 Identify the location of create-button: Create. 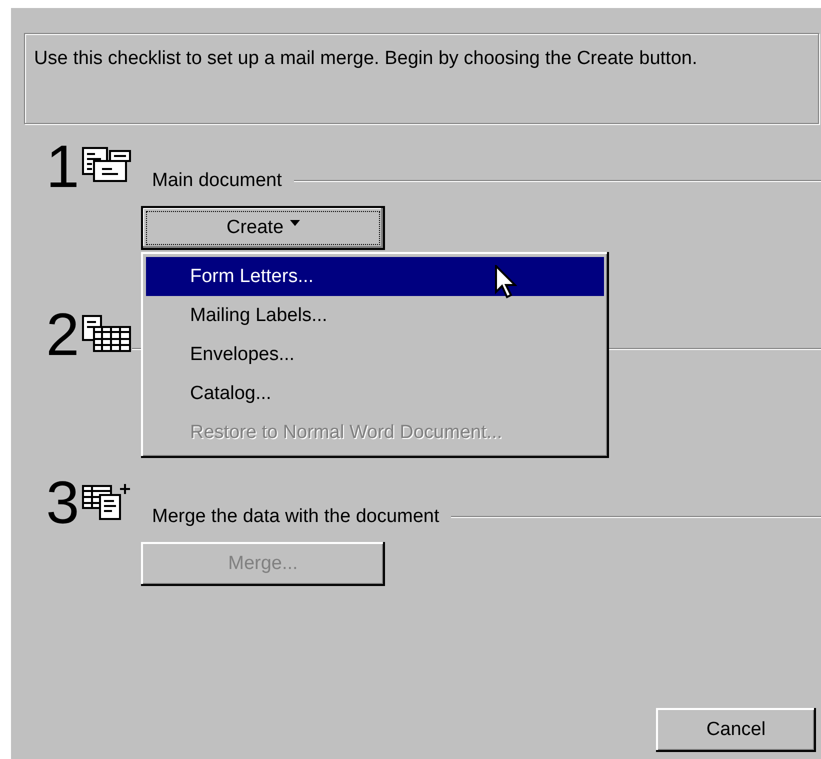
(263, 228).